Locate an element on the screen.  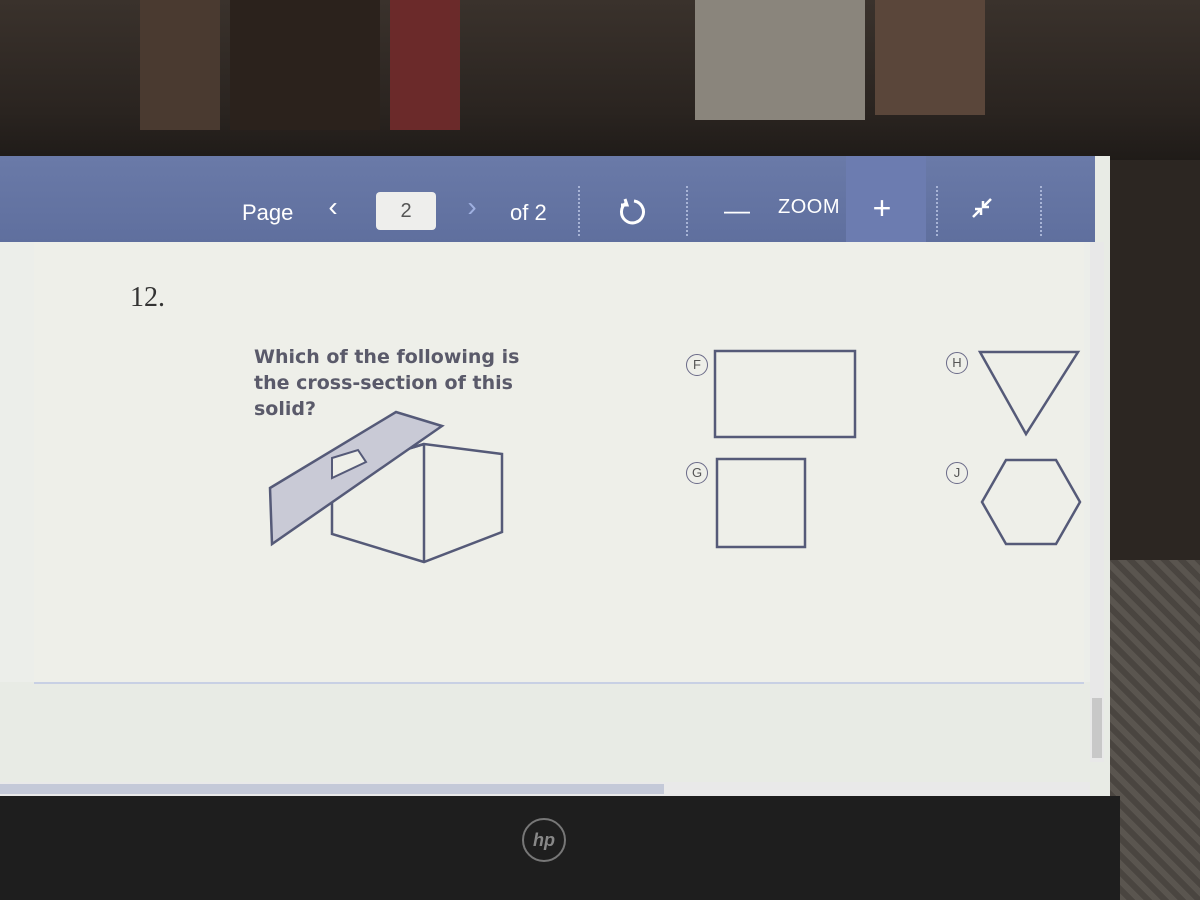
rotate-button is located at coordinates (632, 212).